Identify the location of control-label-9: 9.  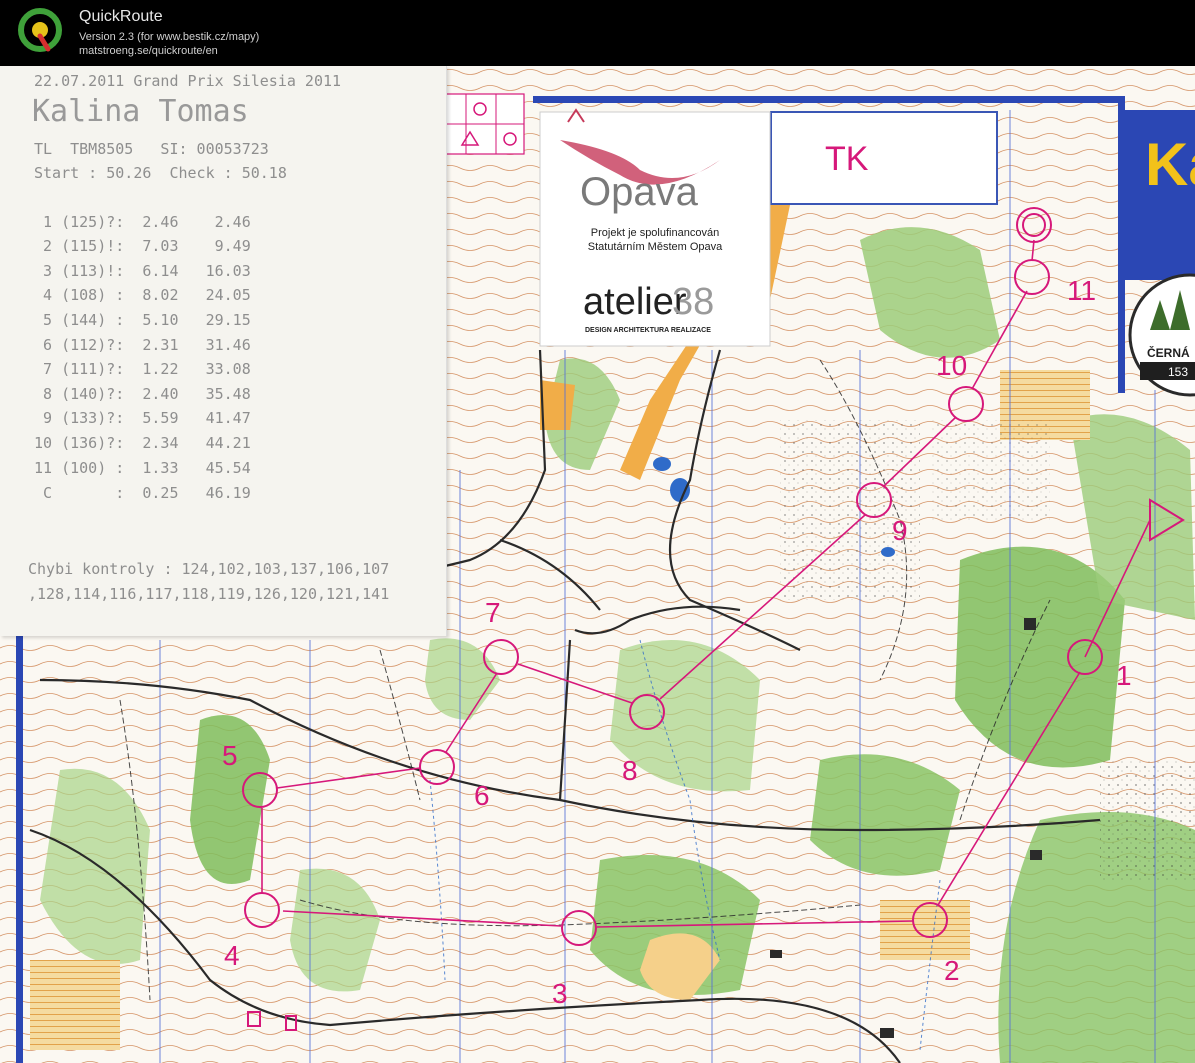
(900, 530).